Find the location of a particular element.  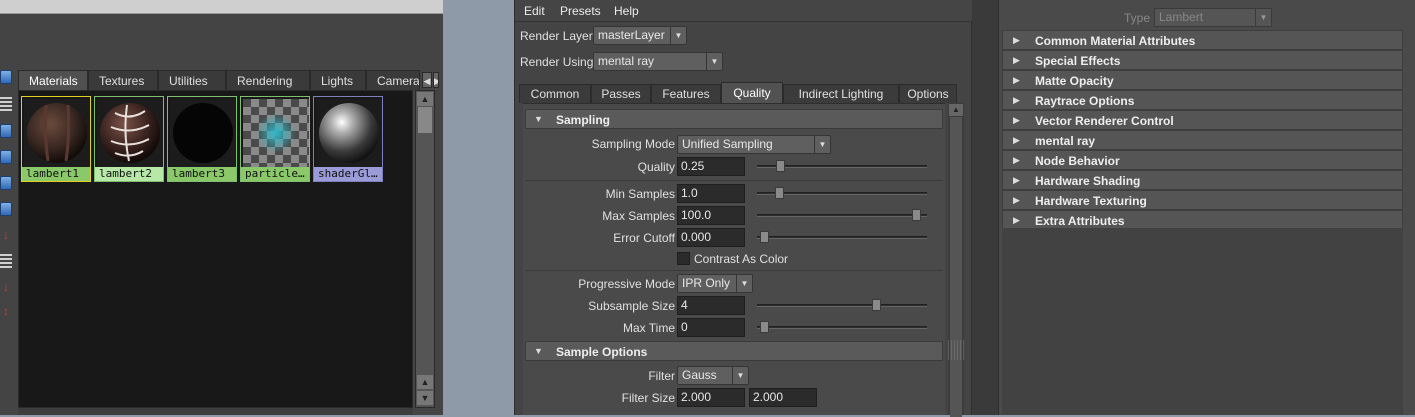

tab-features: Features is located at coordinates (686, 93).